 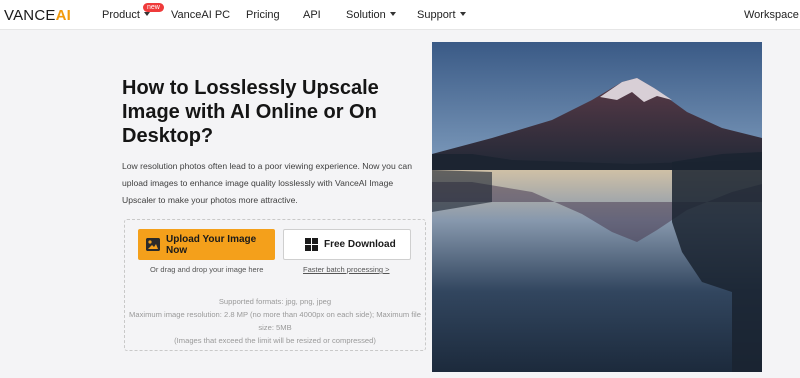 What do you see at coordinates (121, 15) in the screenshot?
I see `nav-product-label: Product` at bounding box center [121, 15].